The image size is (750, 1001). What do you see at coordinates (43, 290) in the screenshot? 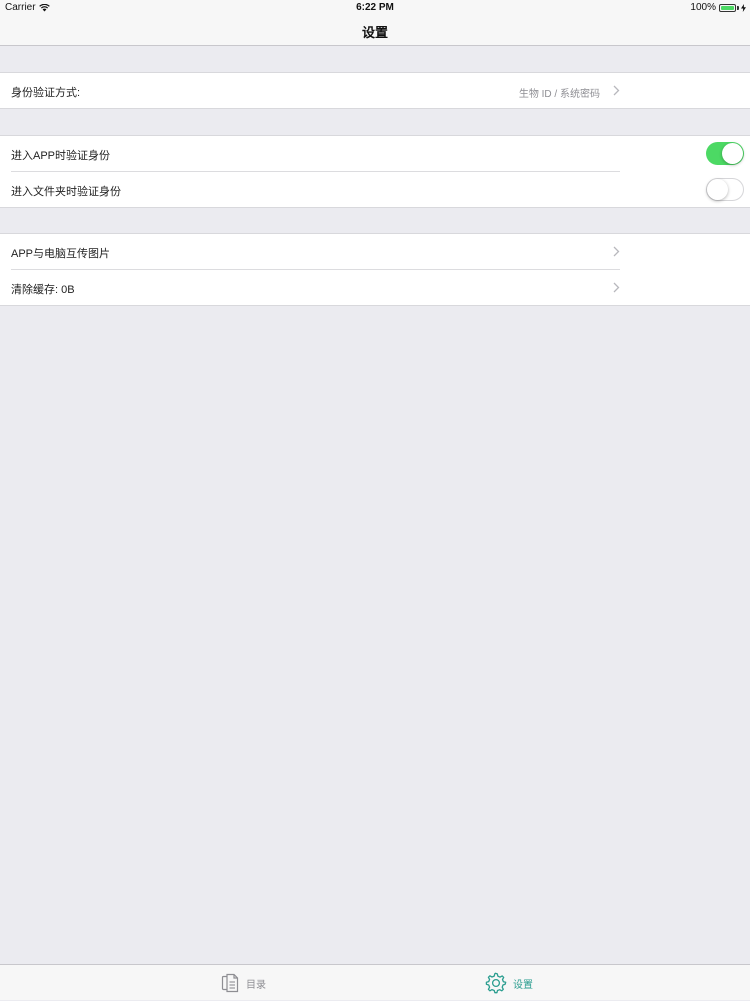
I see `clear-cache-label: 清除缓存: 0B` at bounding box center [43, 290].